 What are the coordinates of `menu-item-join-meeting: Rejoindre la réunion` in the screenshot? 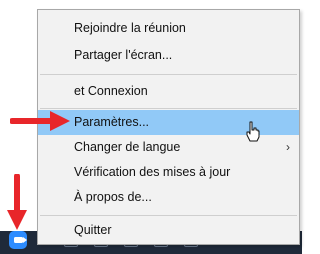 It's located at (168, 28).